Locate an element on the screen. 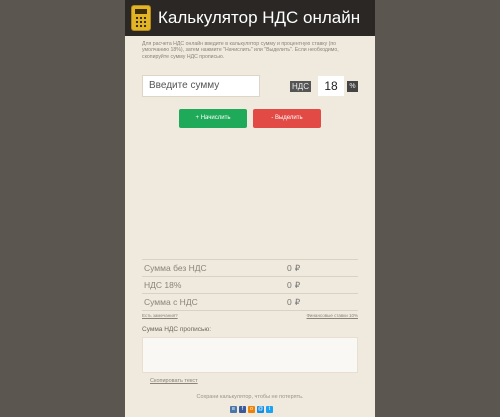 The image size is (500, 417). odnoklassniki-icon: о is located at coordinates (251, 409).